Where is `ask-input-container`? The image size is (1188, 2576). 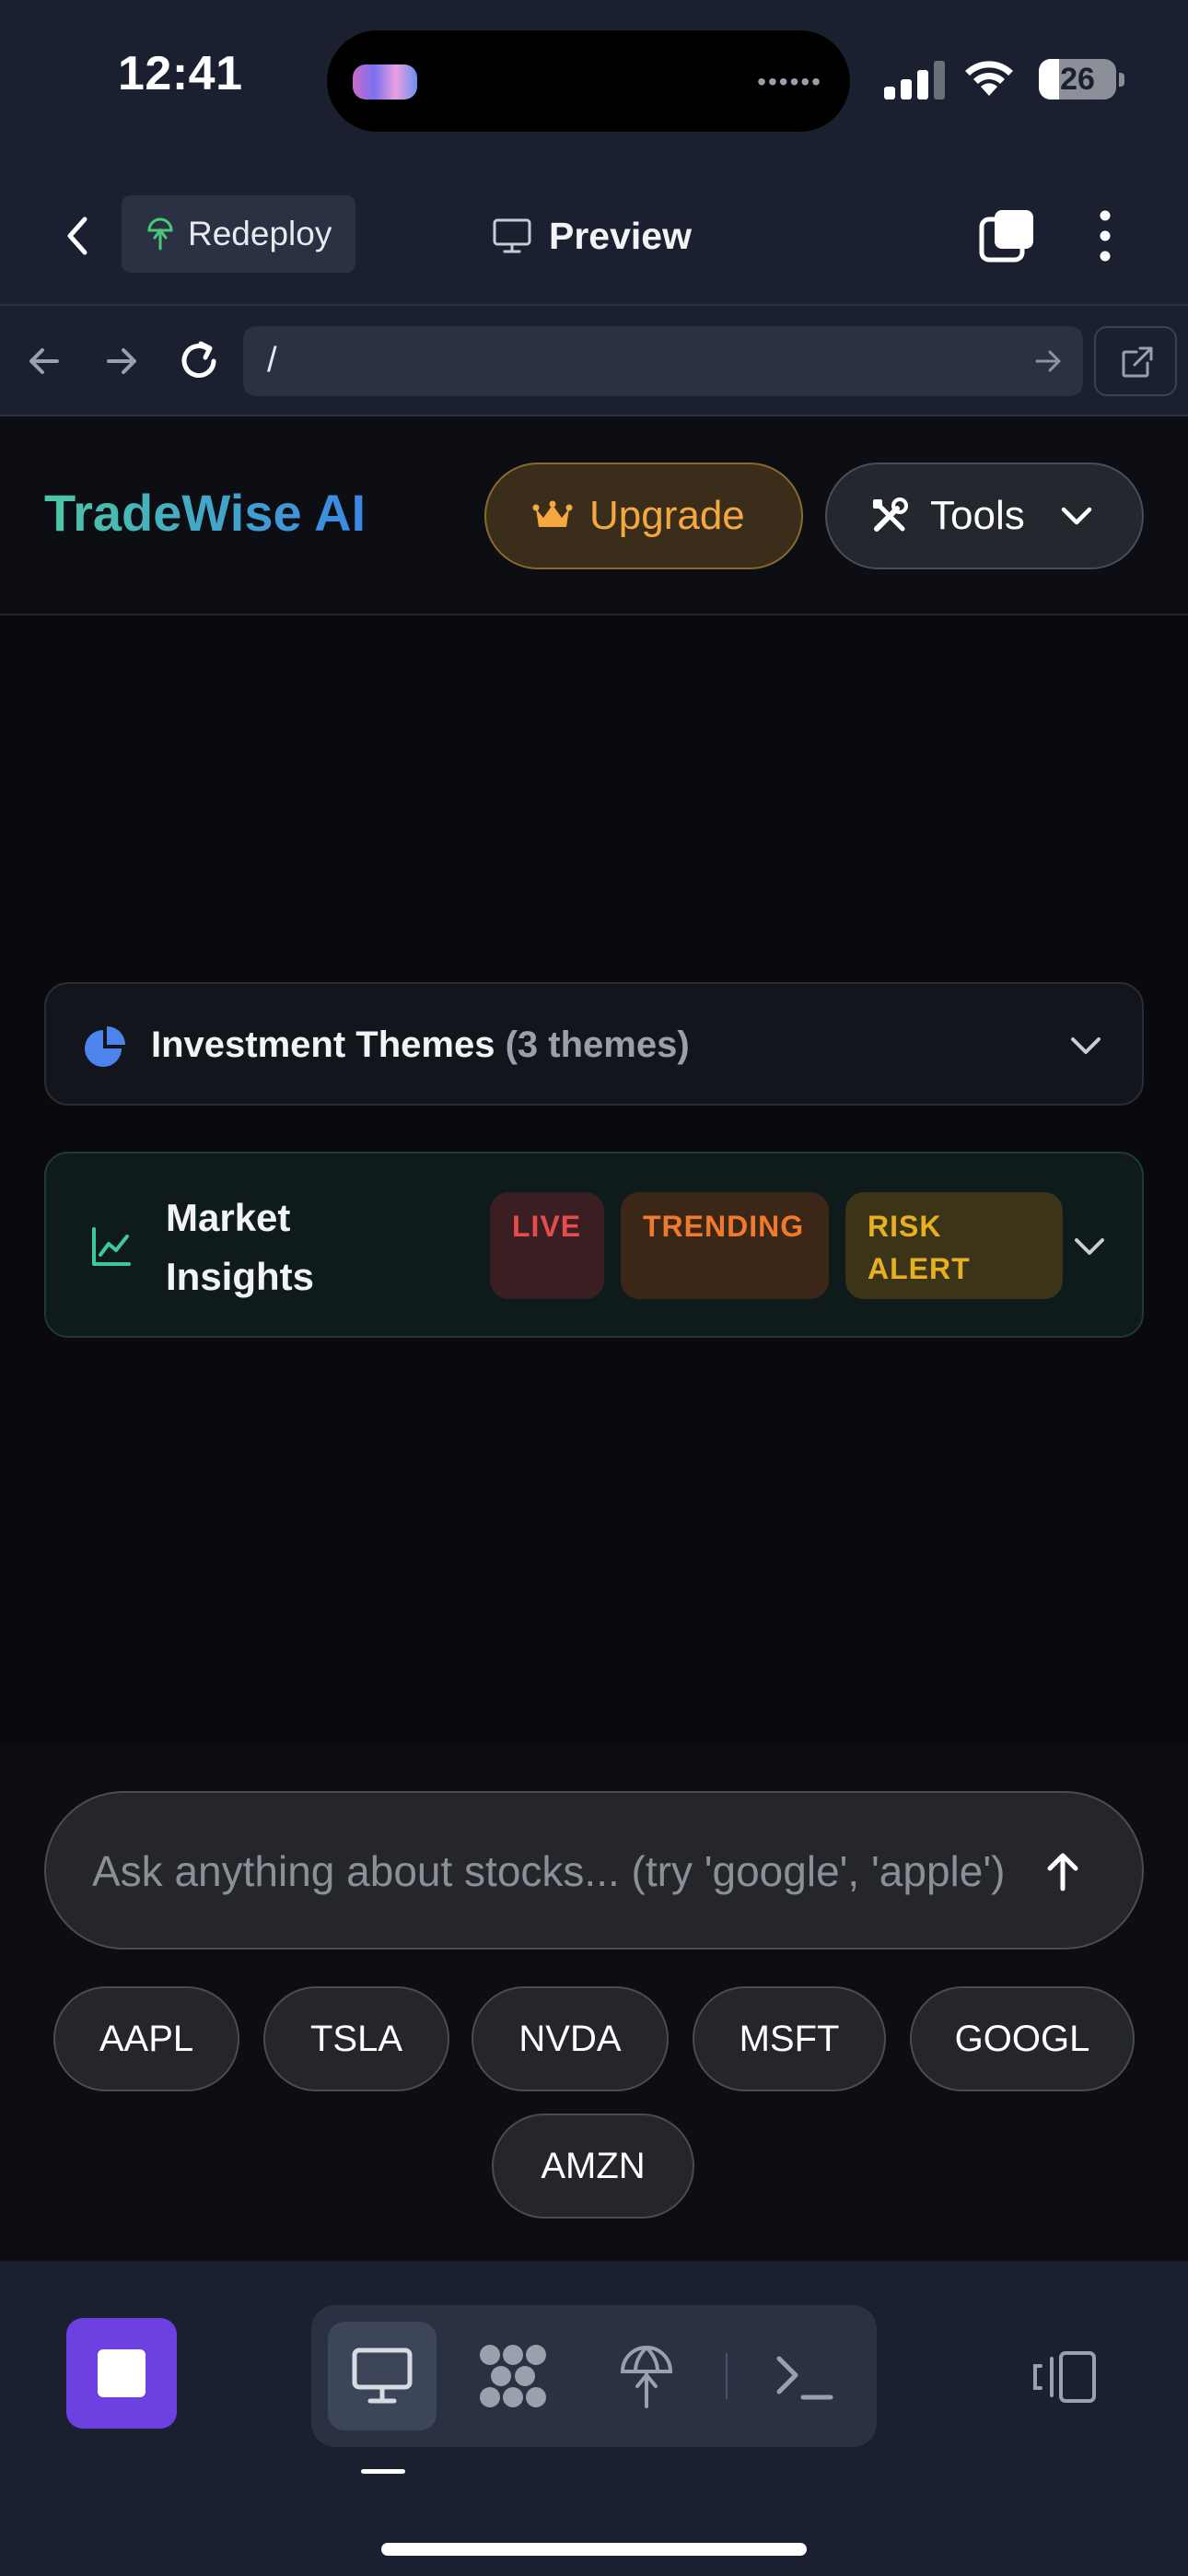
ask-input-container is located at coordinates (594, 1871).